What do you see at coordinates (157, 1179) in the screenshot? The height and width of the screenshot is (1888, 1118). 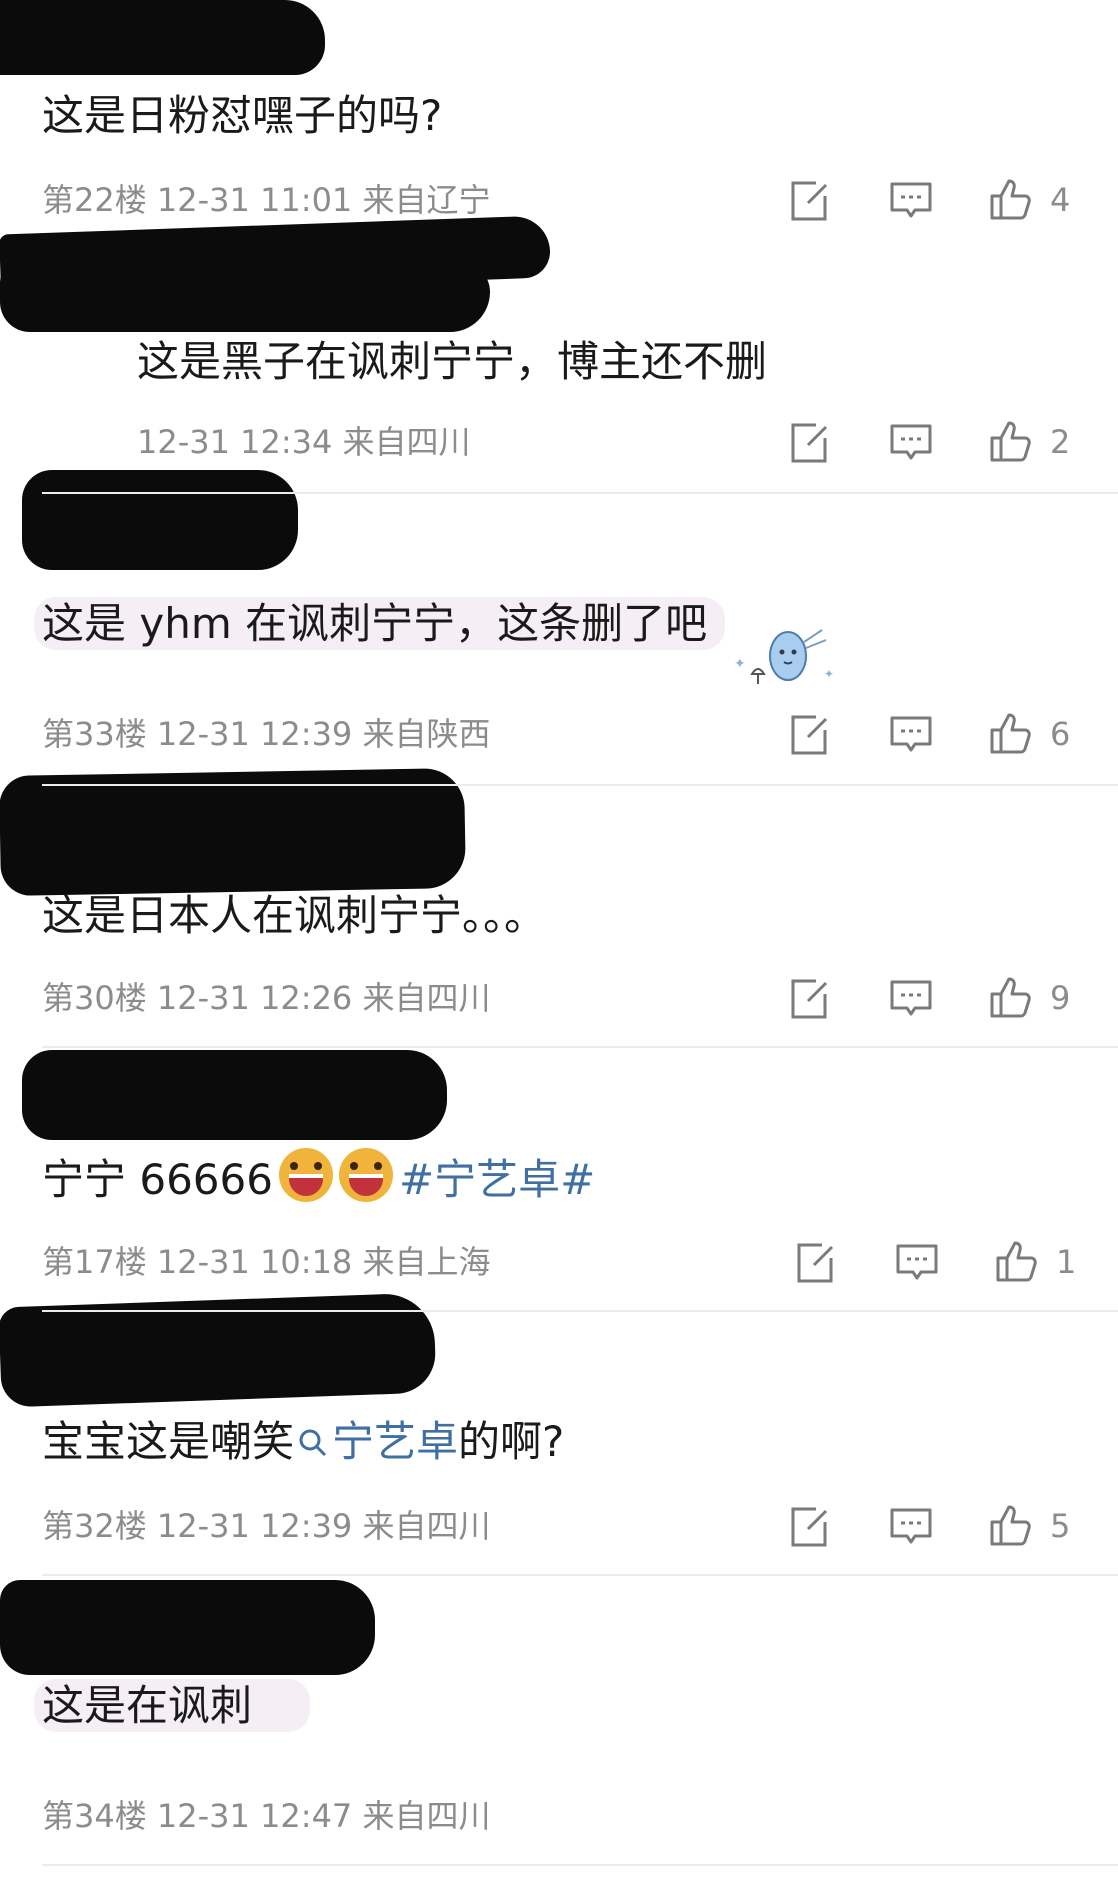 I see `comment-text-prefix: 宁宁 66666` at bounding box center [157, 1179].